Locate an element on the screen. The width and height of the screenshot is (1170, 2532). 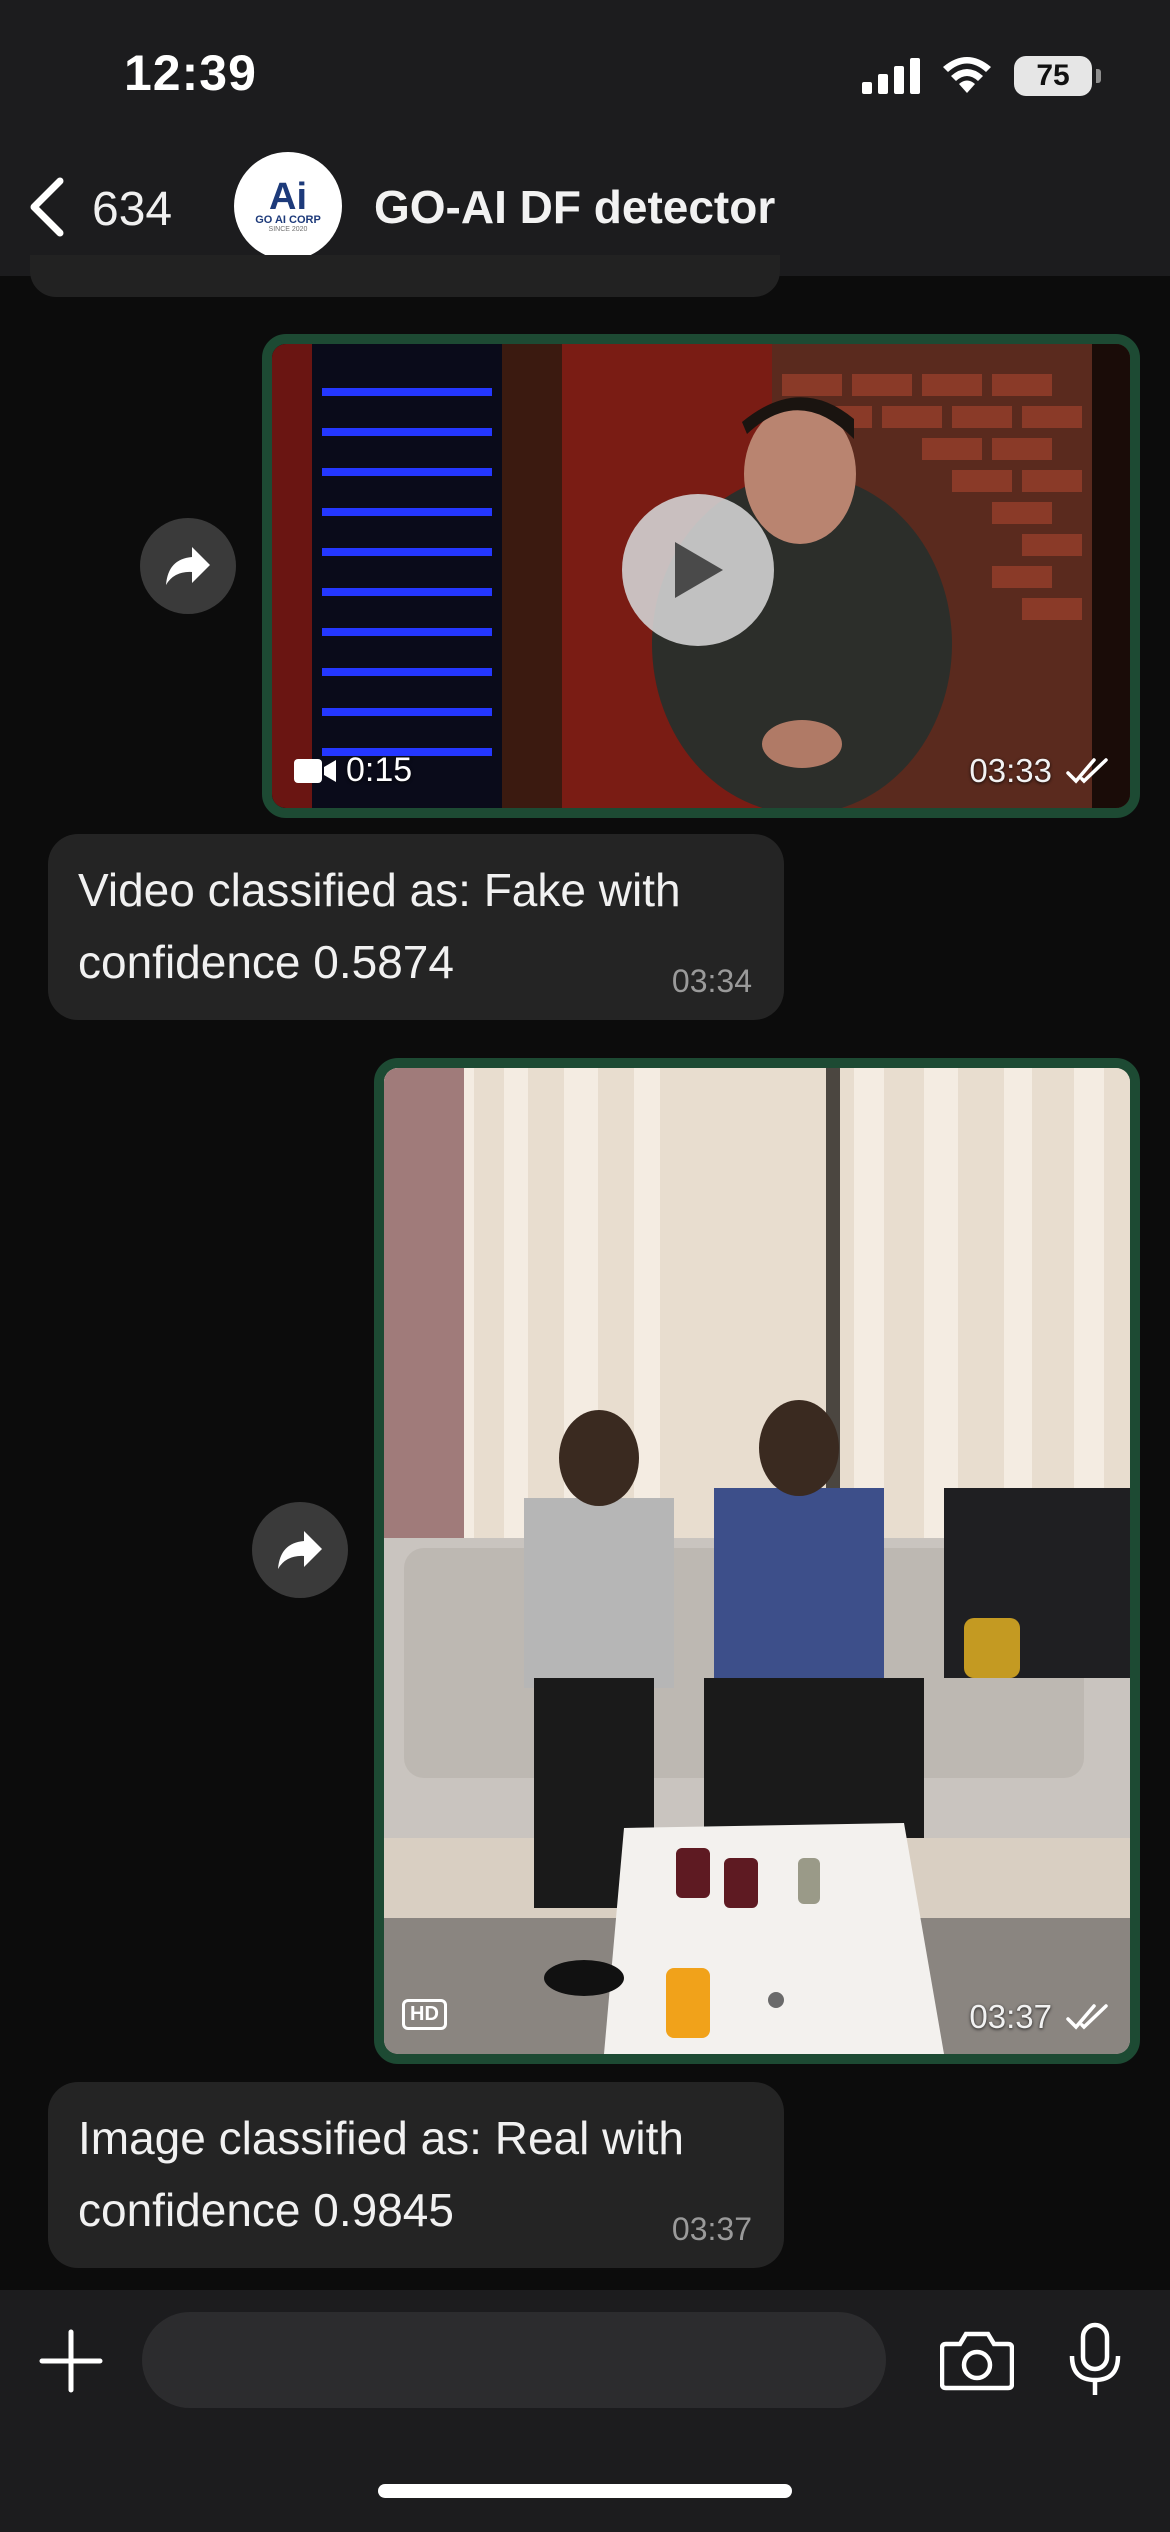
play-button is located at coordinates (698, 570).